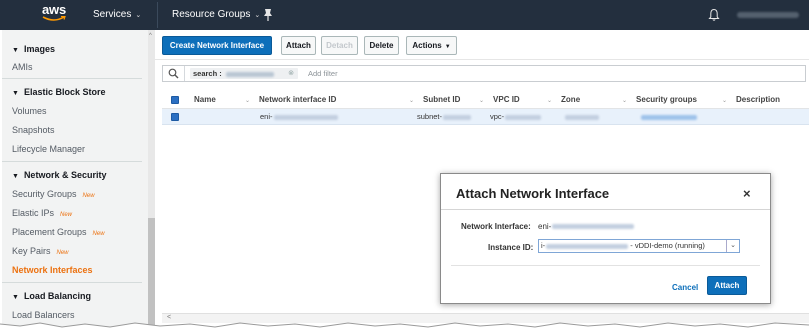  I want to click on sidebar-item-label: Snapshots, so click(33, 130).